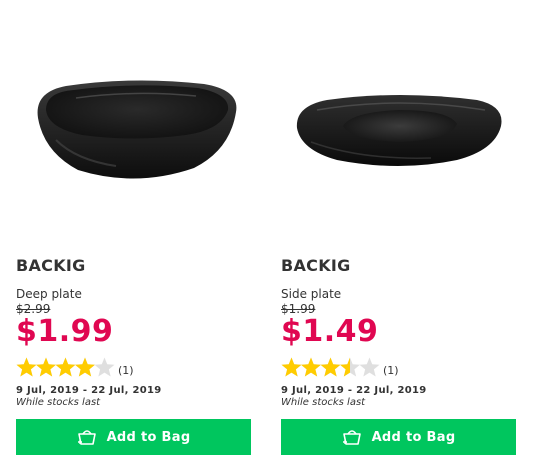 This screenshot has height=472, width=533. I want to click on product-description: Side plate, so click(311, 294).